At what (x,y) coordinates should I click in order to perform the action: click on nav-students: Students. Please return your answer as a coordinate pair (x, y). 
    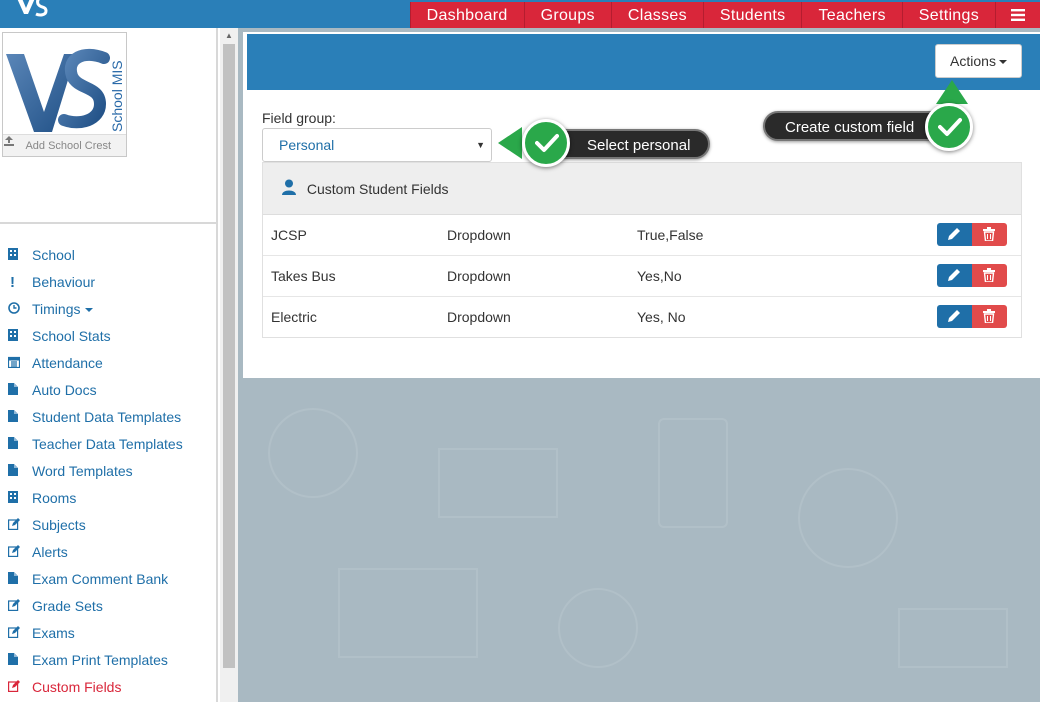
    Looking at the image, I should click on (753, 15).